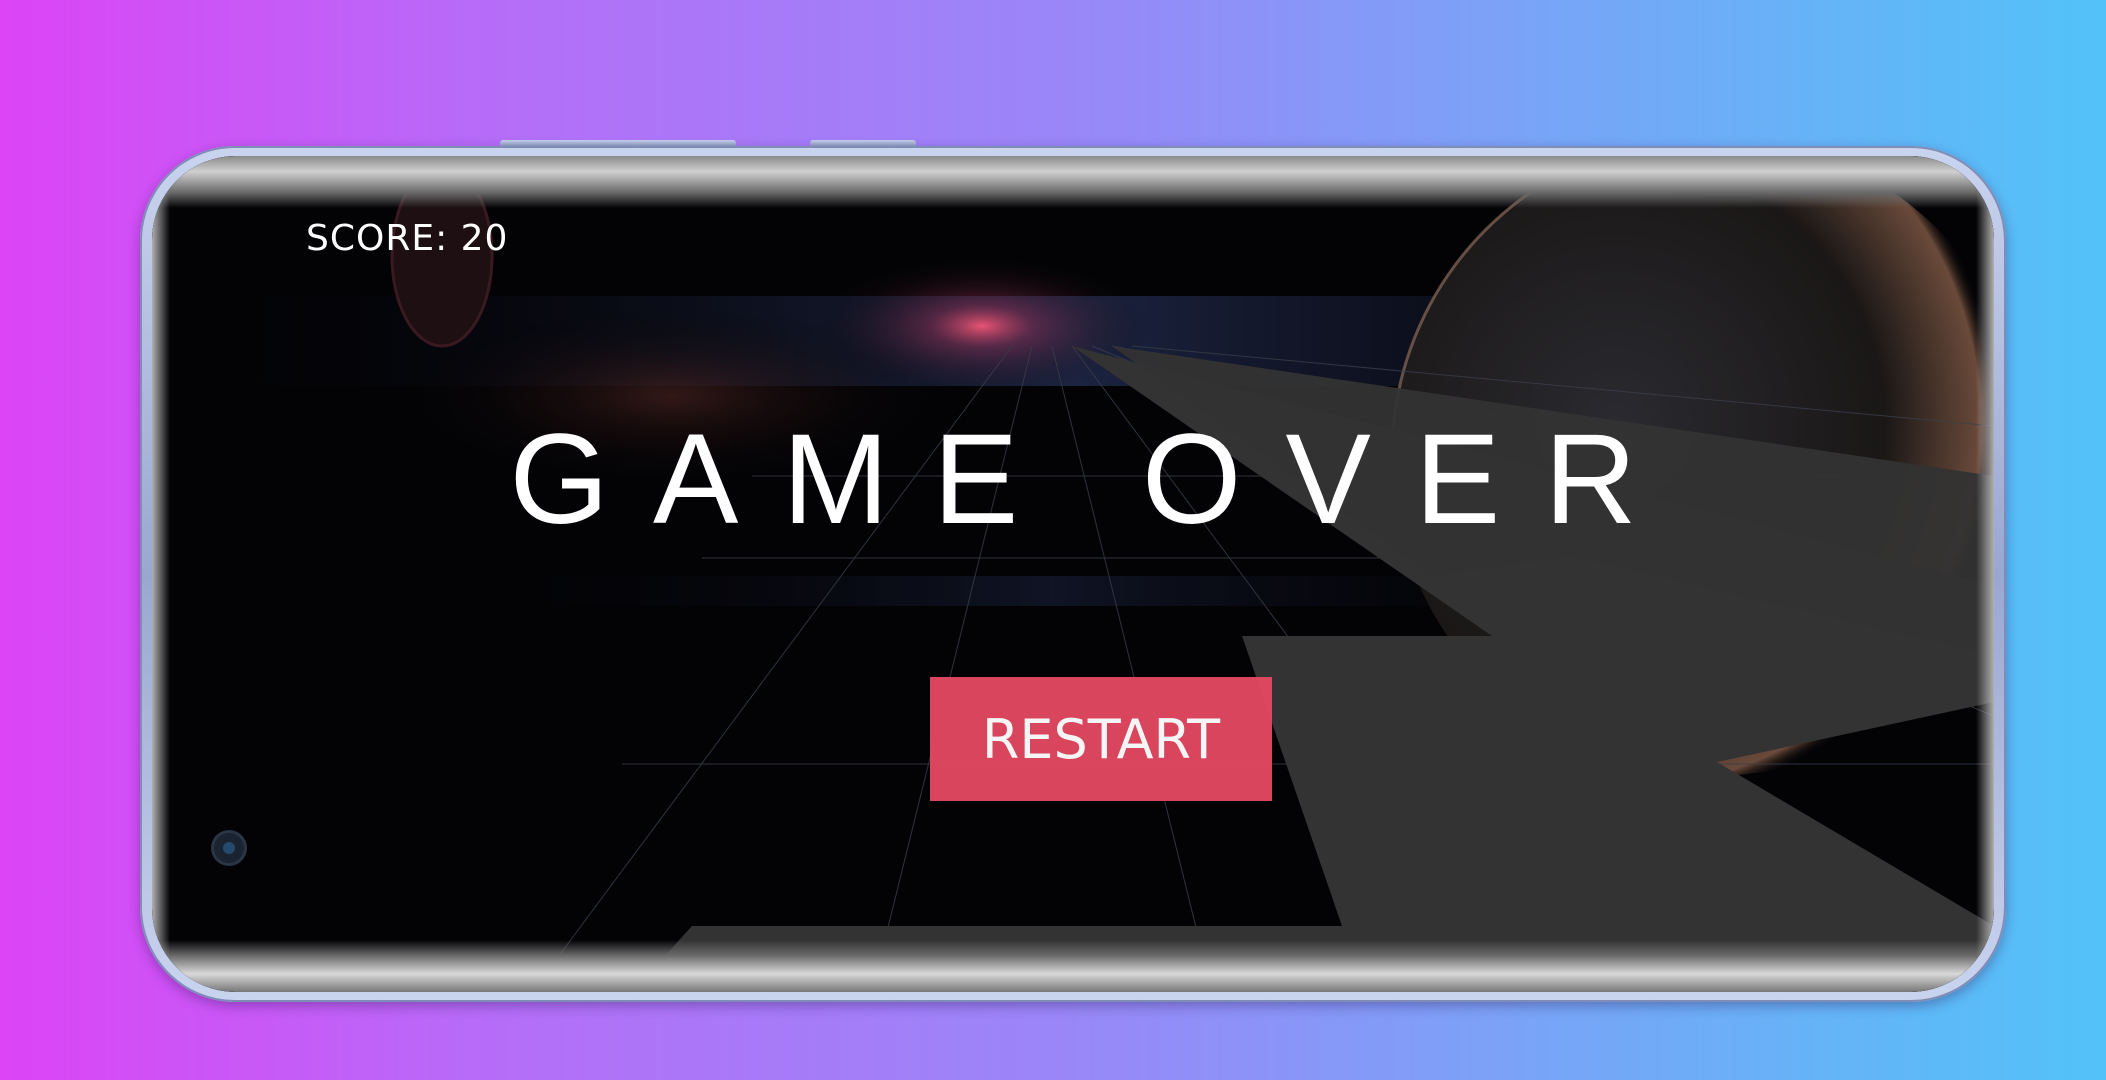 The height and width of the screenshot is (1080, 2106). What do you see at coordinates (407, 238) in the screenshot?
I see `score-label: SCORE: 20` at bounding box center [407, 238].